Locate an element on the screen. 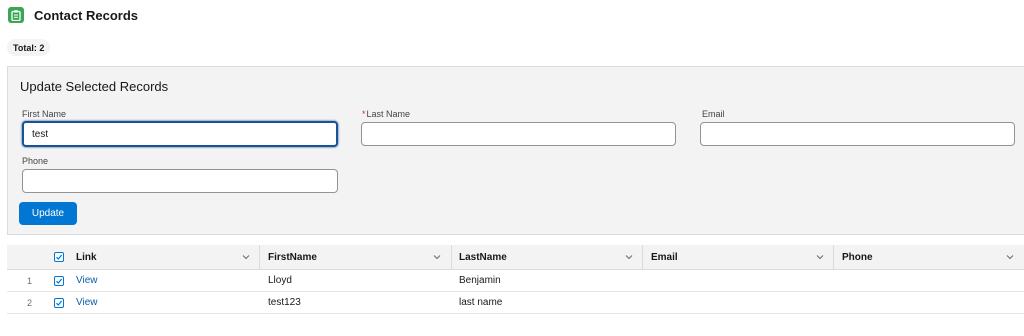  last-name-label-text: Last Name is located at coordinates (388, 114).